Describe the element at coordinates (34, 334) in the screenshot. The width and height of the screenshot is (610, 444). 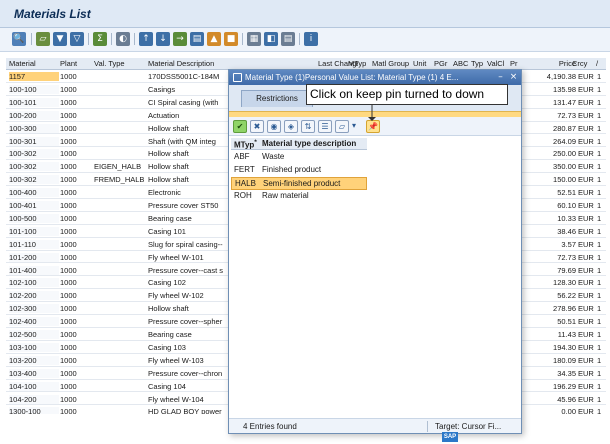
I see `material-cell: 102-500` at that location.